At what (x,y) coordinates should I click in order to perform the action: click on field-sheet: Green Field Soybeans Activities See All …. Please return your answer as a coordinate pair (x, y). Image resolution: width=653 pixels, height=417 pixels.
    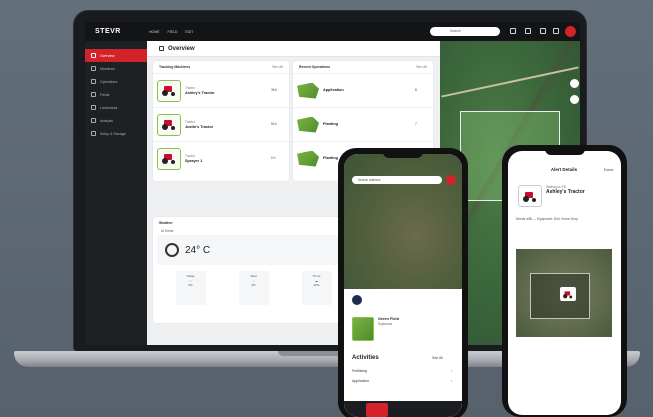
    Looking at the image, I should click on (403, 353).